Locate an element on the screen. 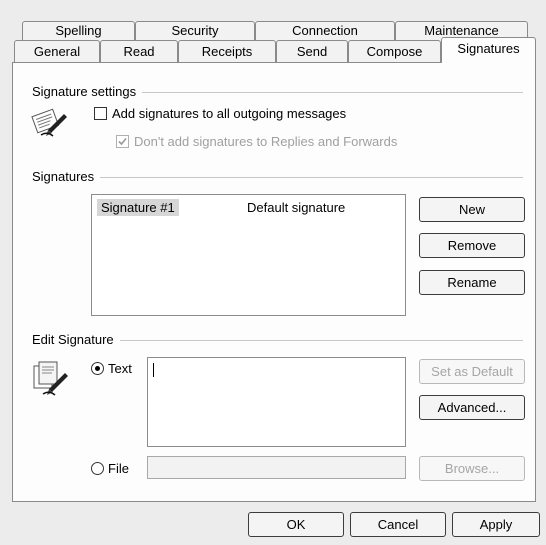  file-path-field is located at coordinates (276, 467).